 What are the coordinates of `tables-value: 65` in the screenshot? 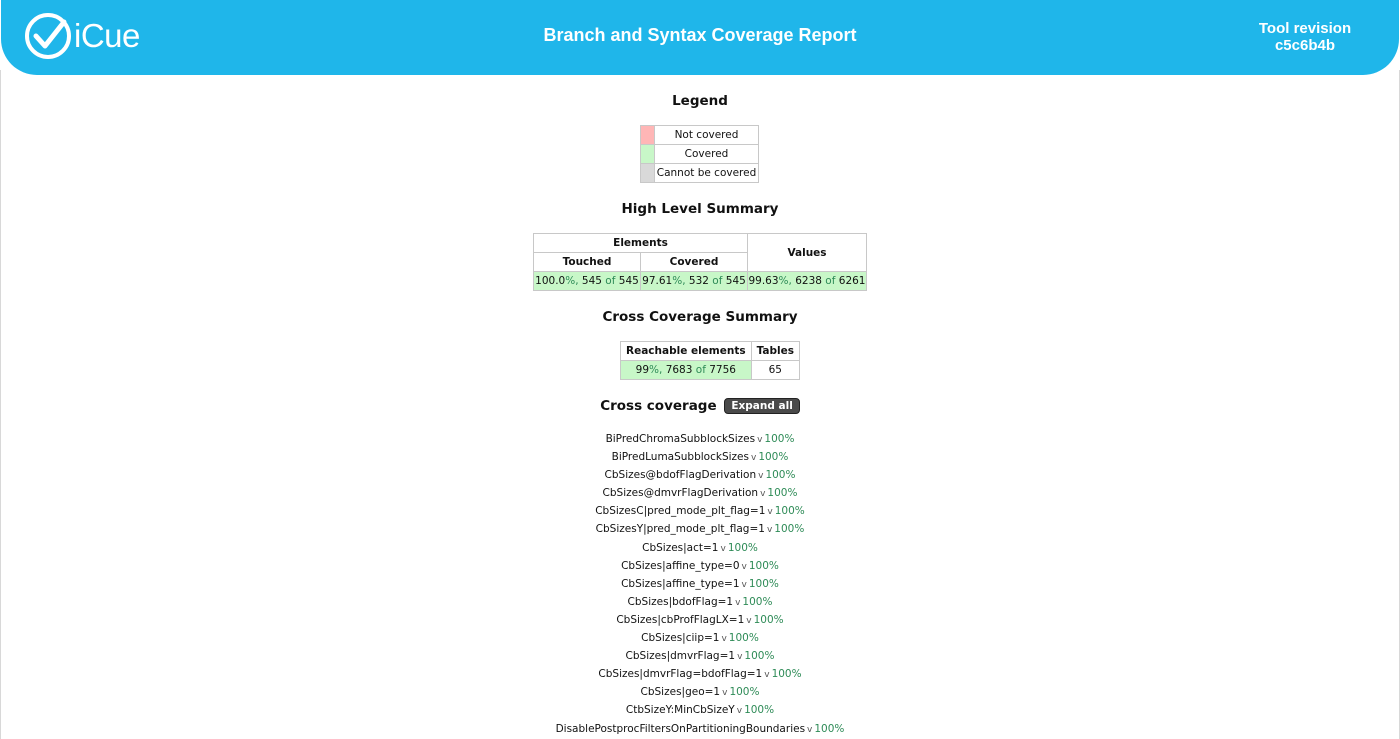 It's located at (775, 370).